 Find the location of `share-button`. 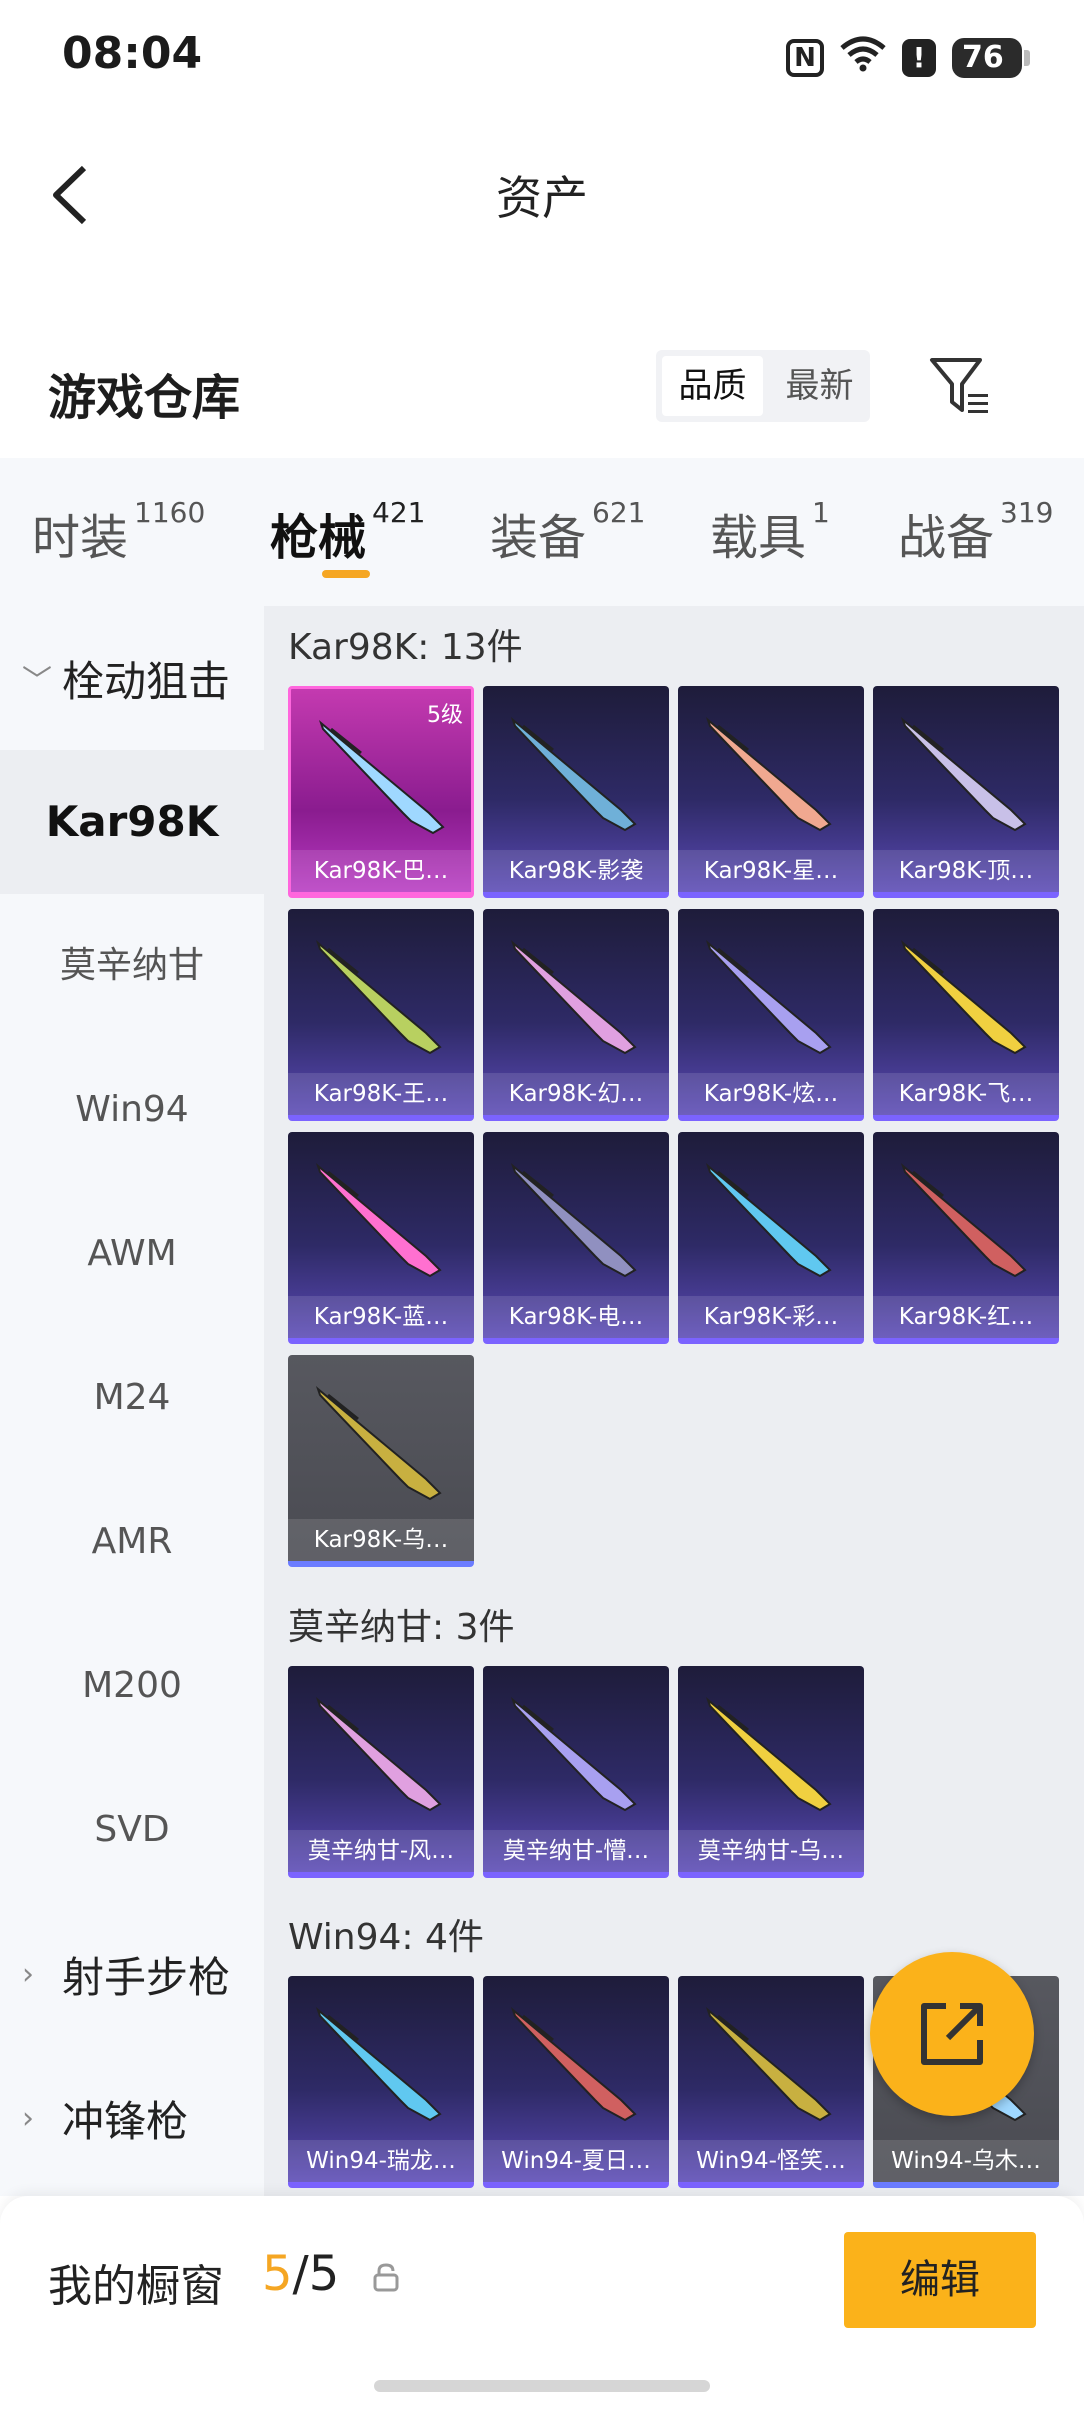

share-button is located at coordinates (952, 2034).